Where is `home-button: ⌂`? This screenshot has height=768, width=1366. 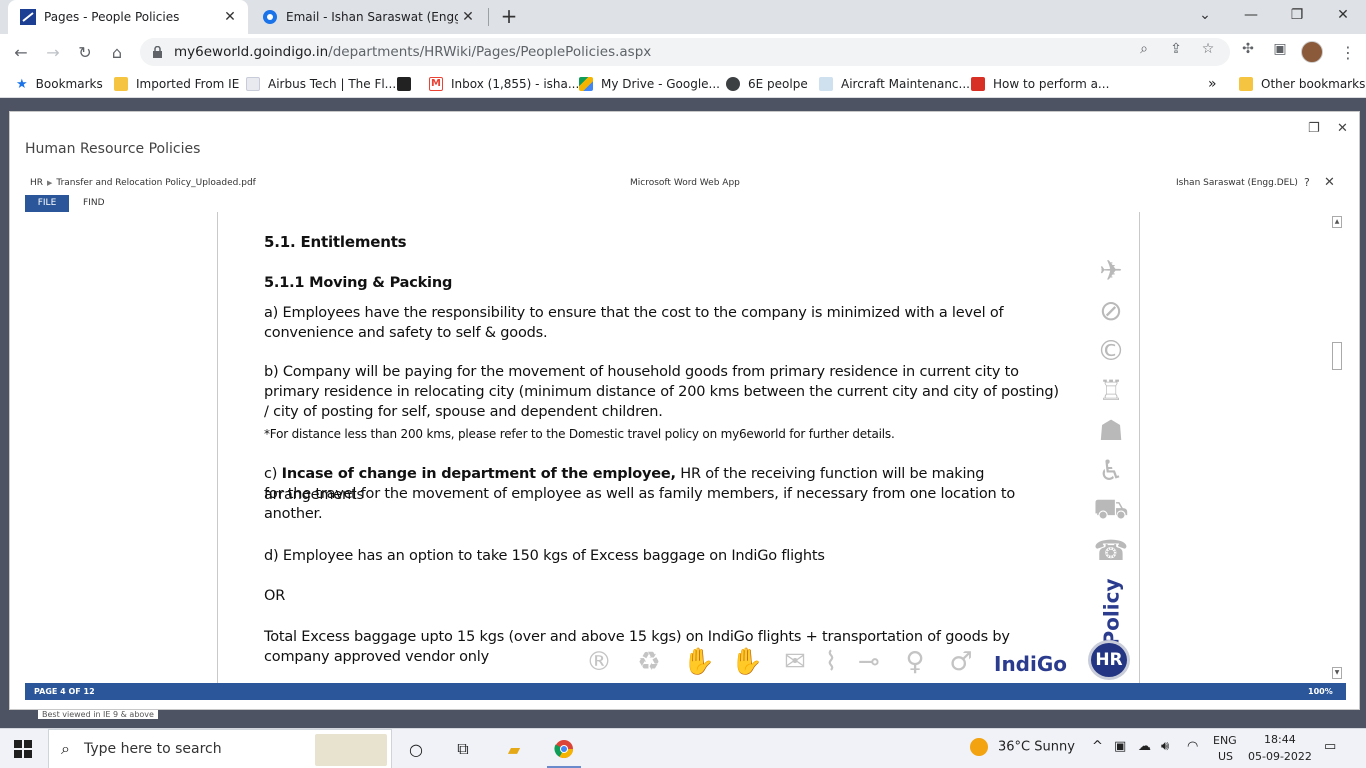
home-button: ⌂ is located at coordinates (117, 52).